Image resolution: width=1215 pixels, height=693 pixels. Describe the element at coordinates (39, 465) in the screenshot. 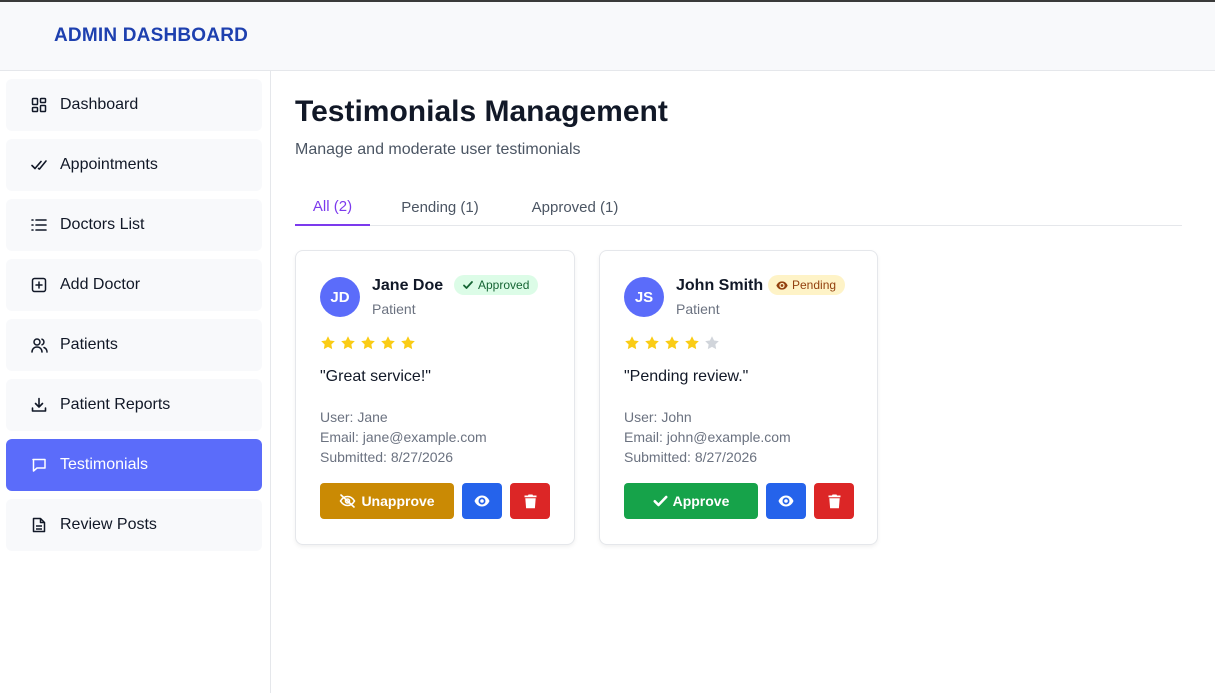

I see `chat-bubble-icon` at that location.